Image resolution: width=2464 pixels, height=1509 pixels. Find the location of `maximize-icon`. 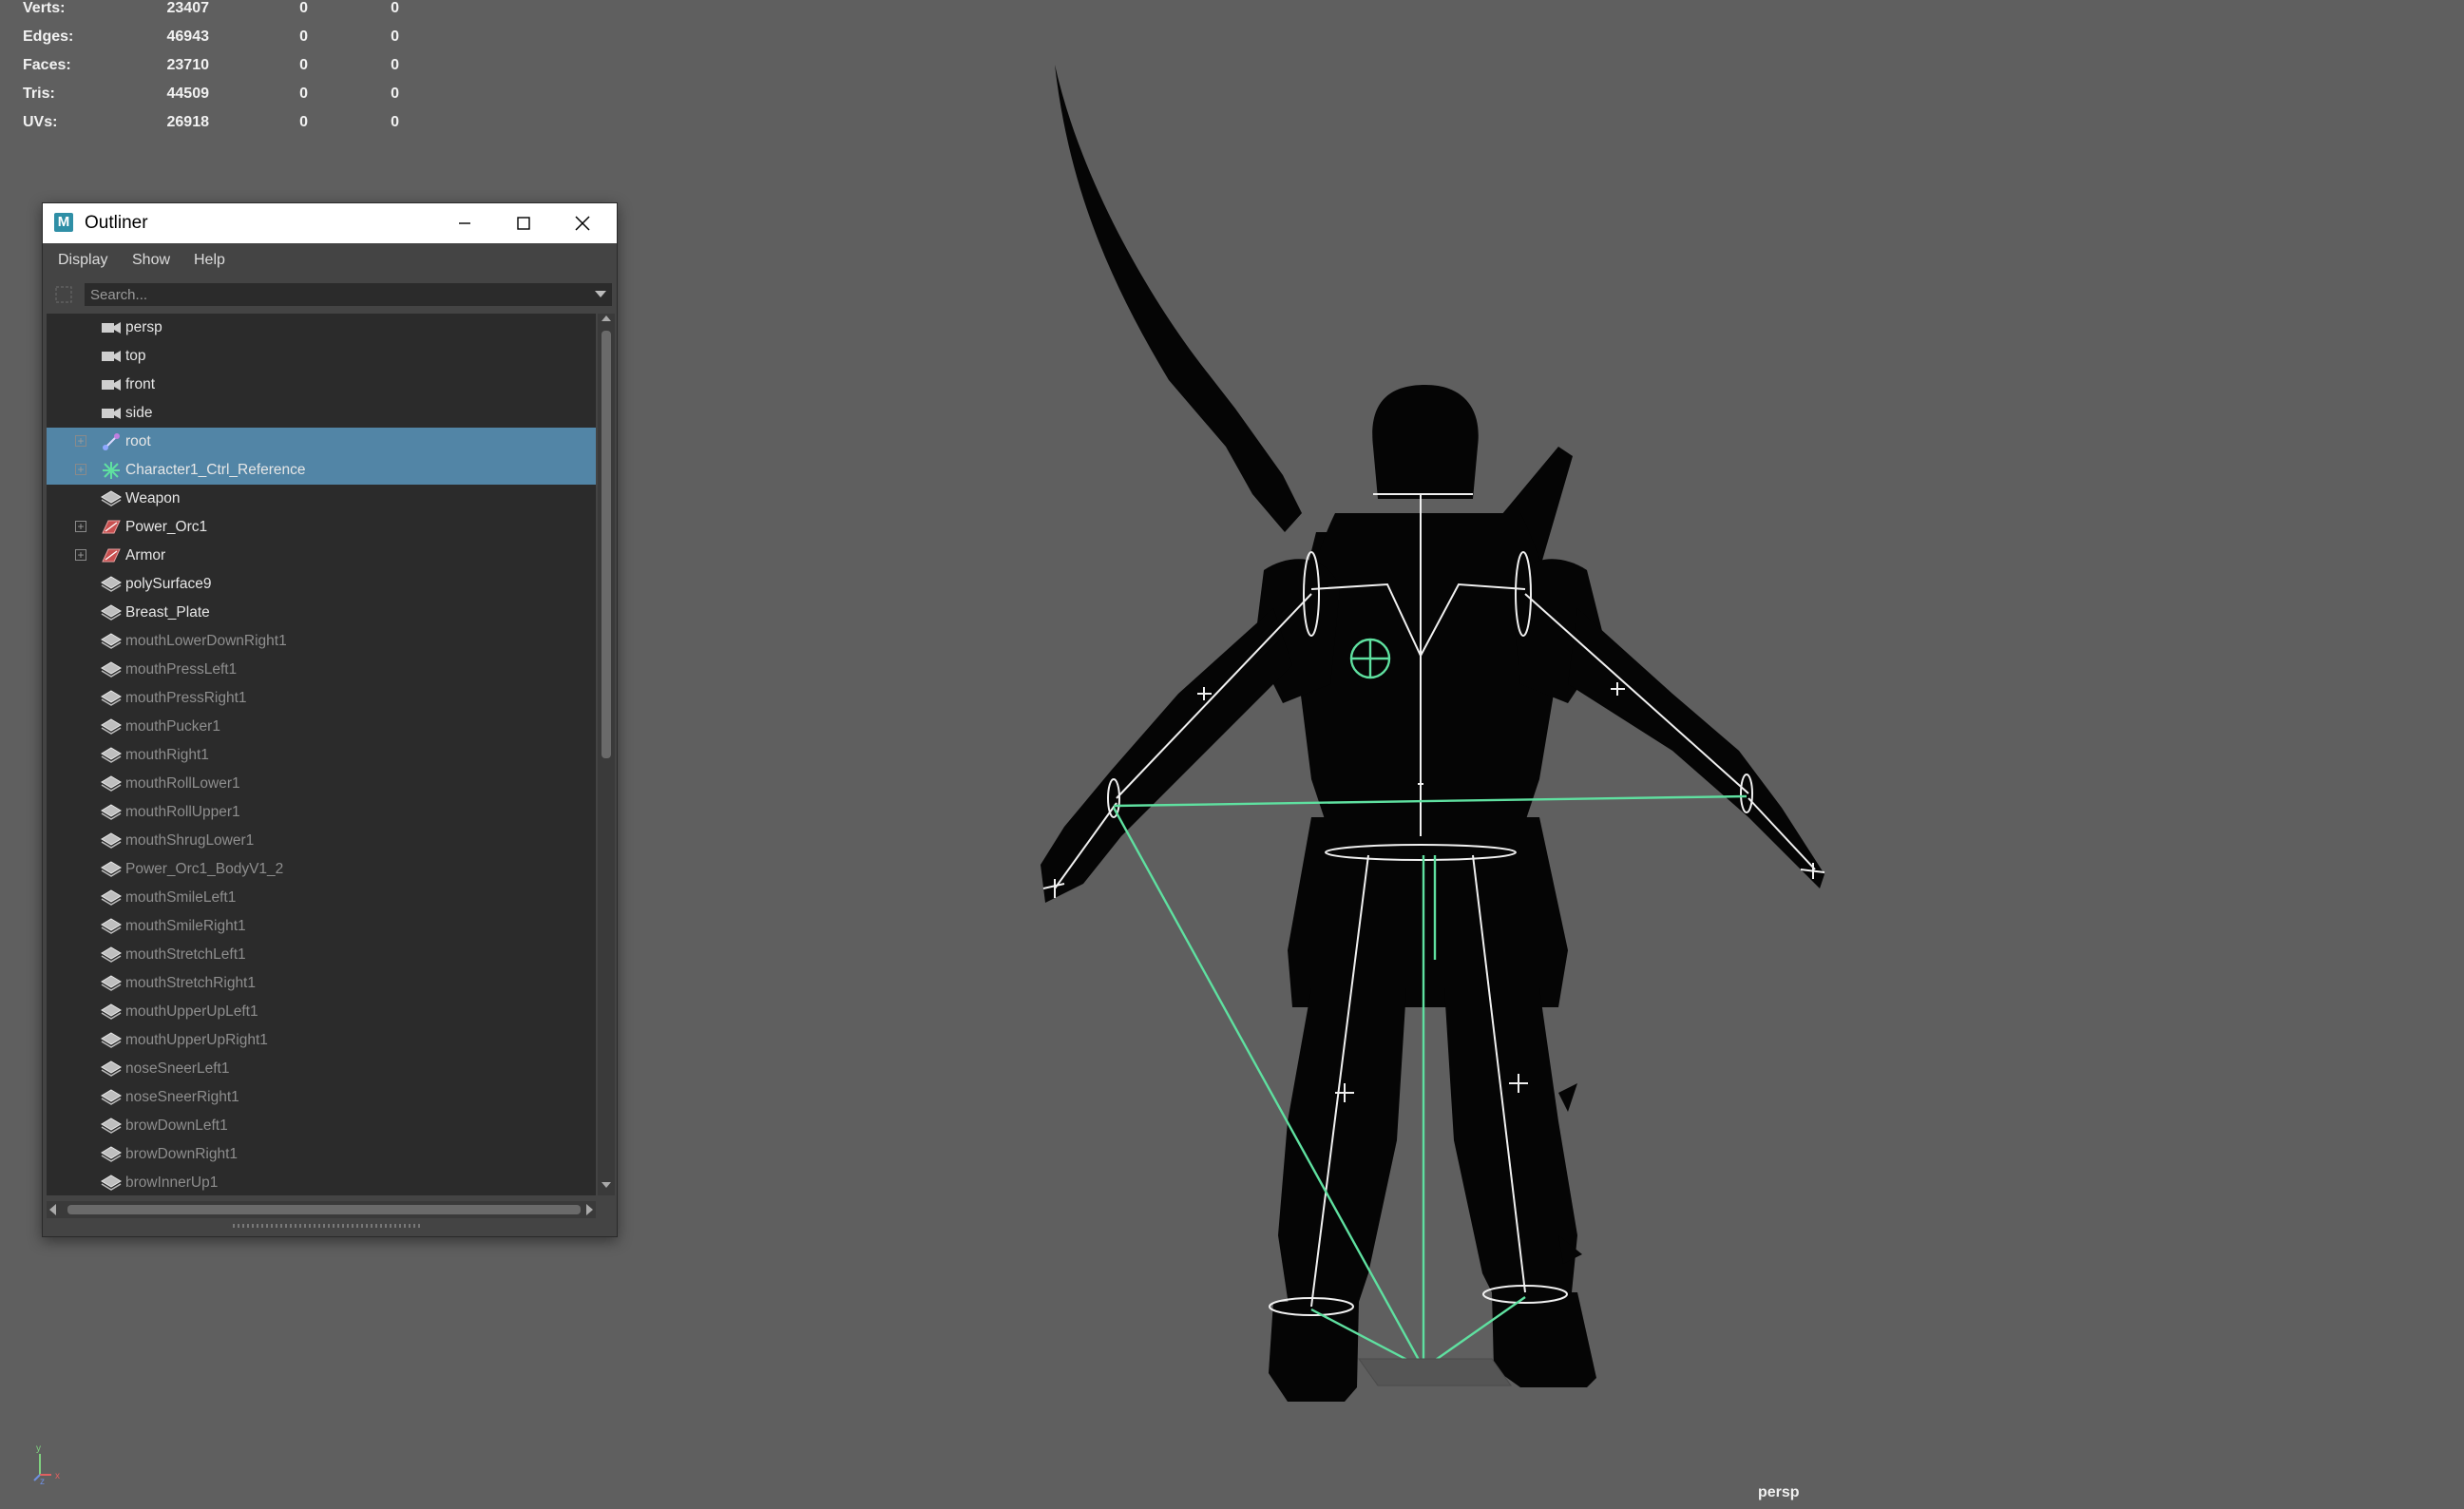

maximize-icon is located at coordinates (523, 223).